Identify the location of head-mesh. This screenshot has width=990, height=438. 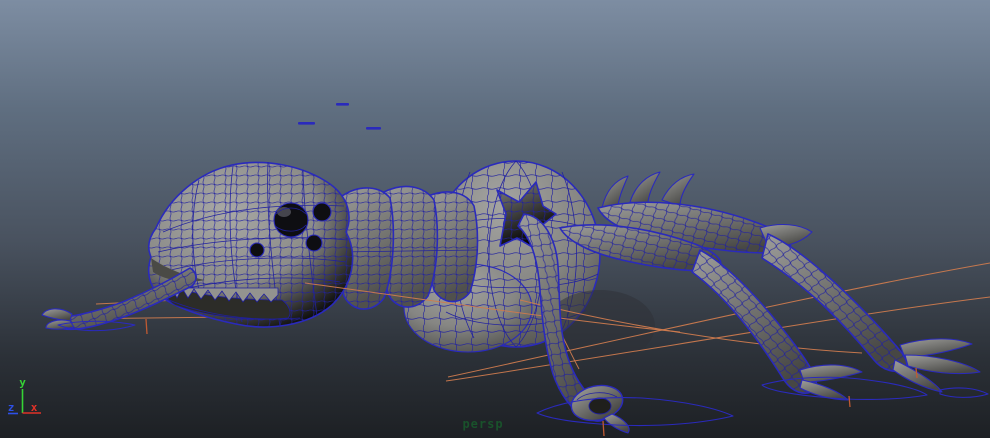
(250, 244).